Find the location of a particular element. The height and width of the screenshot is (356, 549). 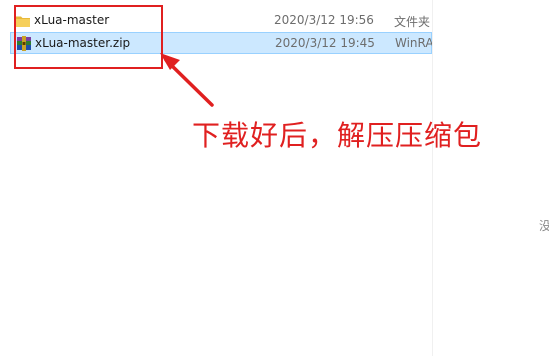

edge-text-fragment: 没 is located at coordinates (544, 226).